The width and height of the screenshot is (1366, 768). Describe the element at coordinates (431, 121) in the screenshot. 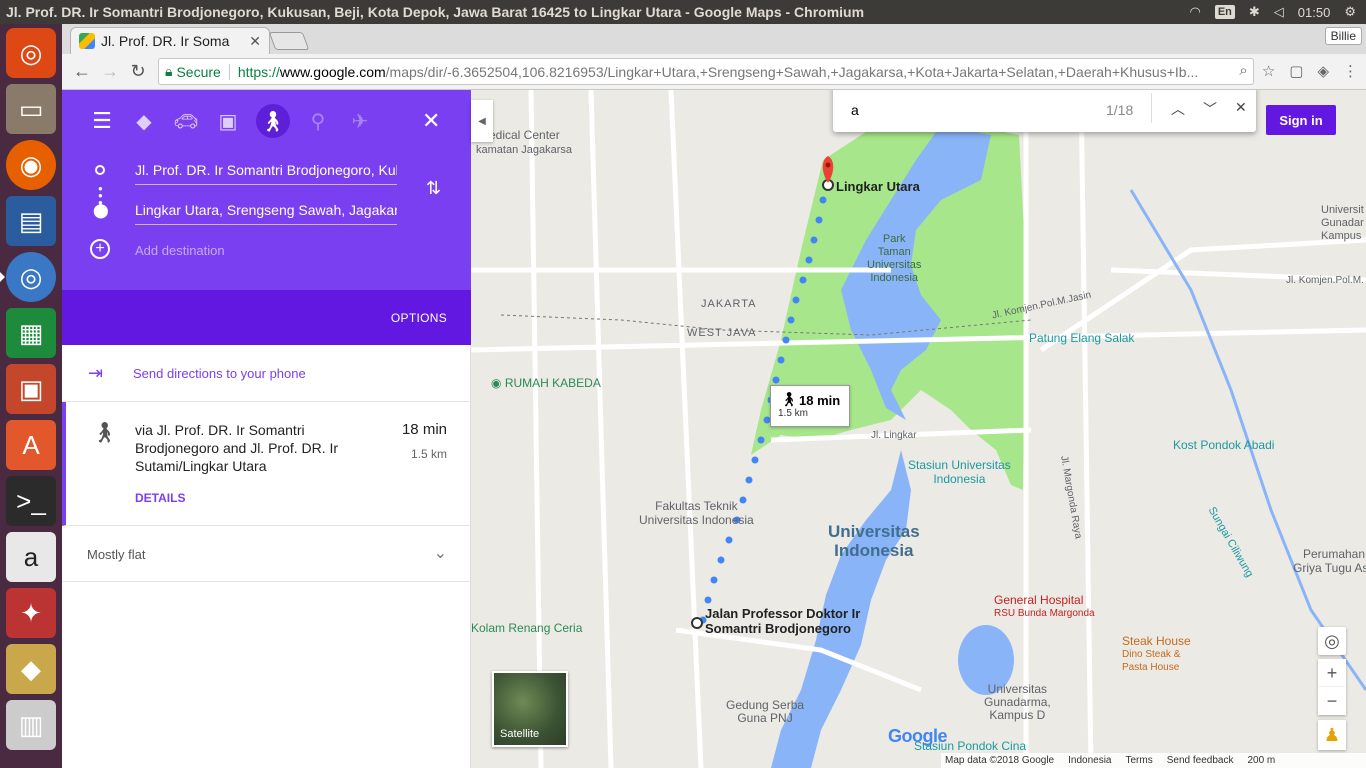

I see `close-directions-icon: ✕` at that location.